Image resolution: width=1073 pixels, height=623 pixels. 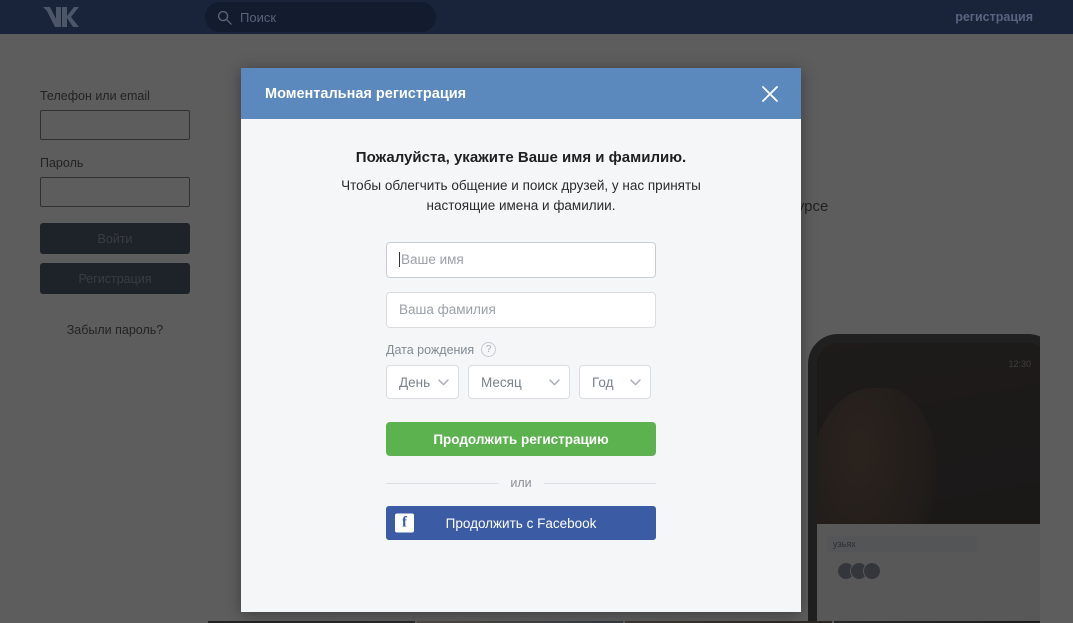 What do you see at coordinates (366, 93) in the screenshot?
I see `modal-title: Моментальная регистрация` at bounding box center [366, 93].